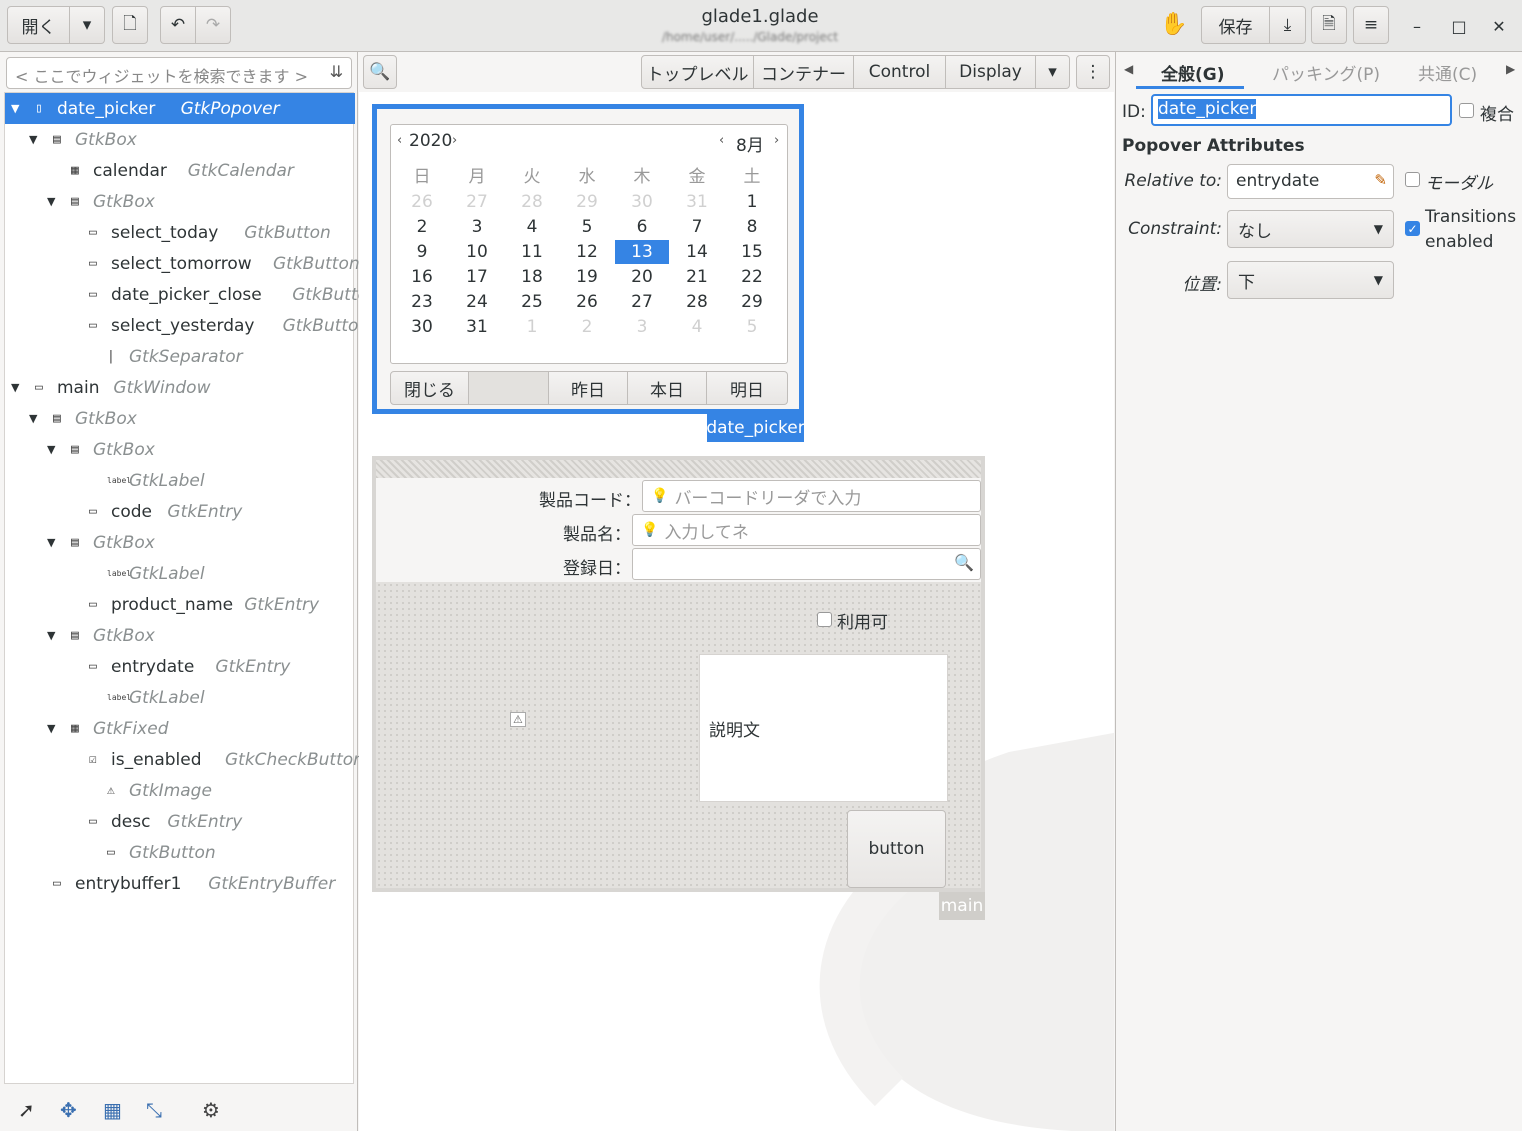 The image size is (1522, 1131). What do you see at coordinates (752, 227) in the screenshot?
I see `calendar-day: 8` at bounding box center [752, 227].